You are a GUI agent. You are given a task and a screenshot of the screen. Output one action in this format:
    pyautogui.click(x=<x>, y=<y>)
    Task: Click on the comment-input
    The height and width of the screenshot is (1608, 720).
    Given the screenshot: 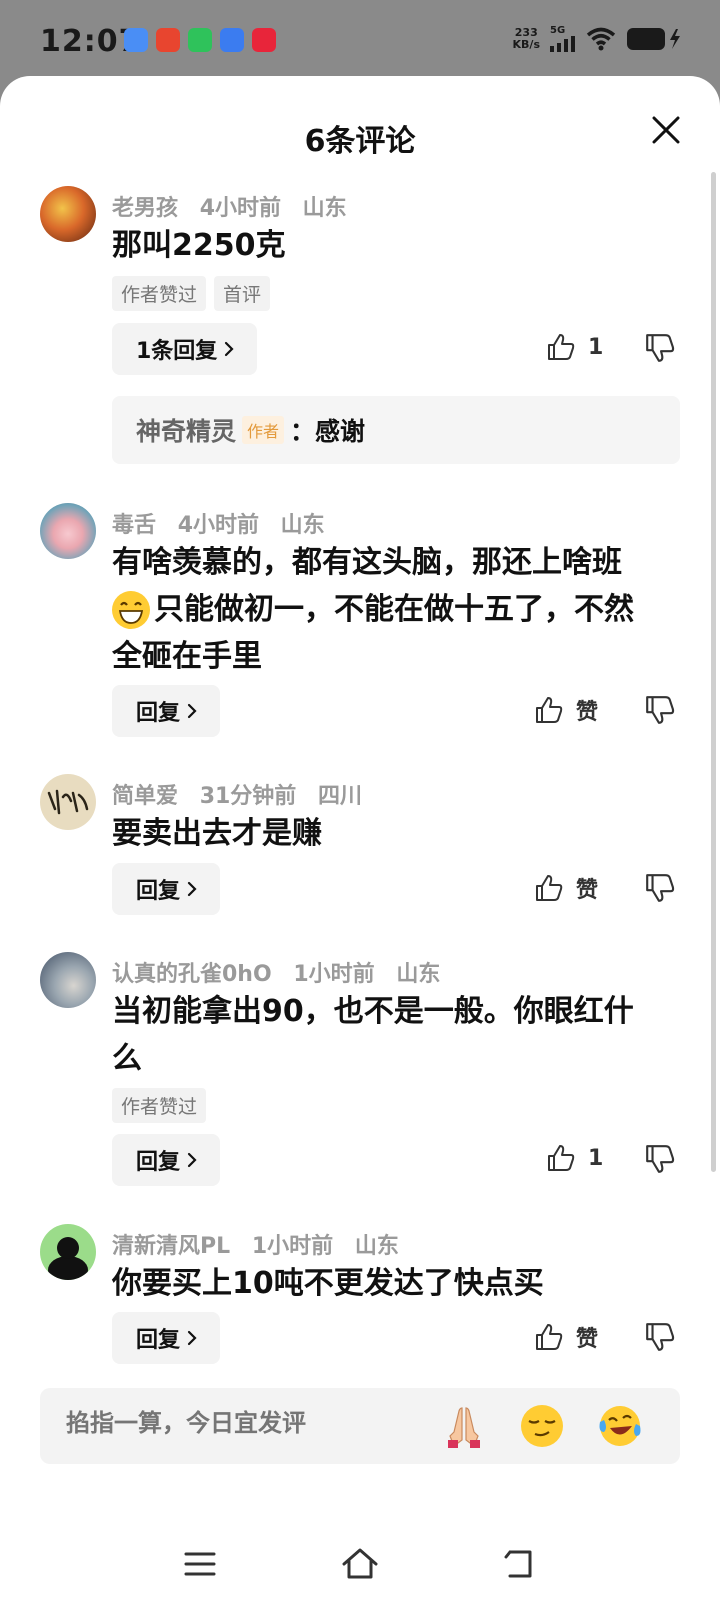 What is the action you would take?
    pyautogui.click(x=246, y=1424)
    